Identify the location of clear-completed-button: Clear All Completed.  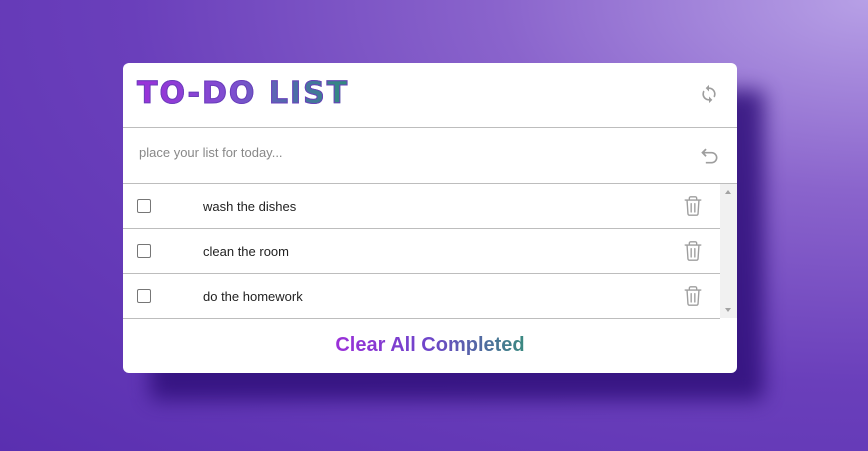
(429, 345).